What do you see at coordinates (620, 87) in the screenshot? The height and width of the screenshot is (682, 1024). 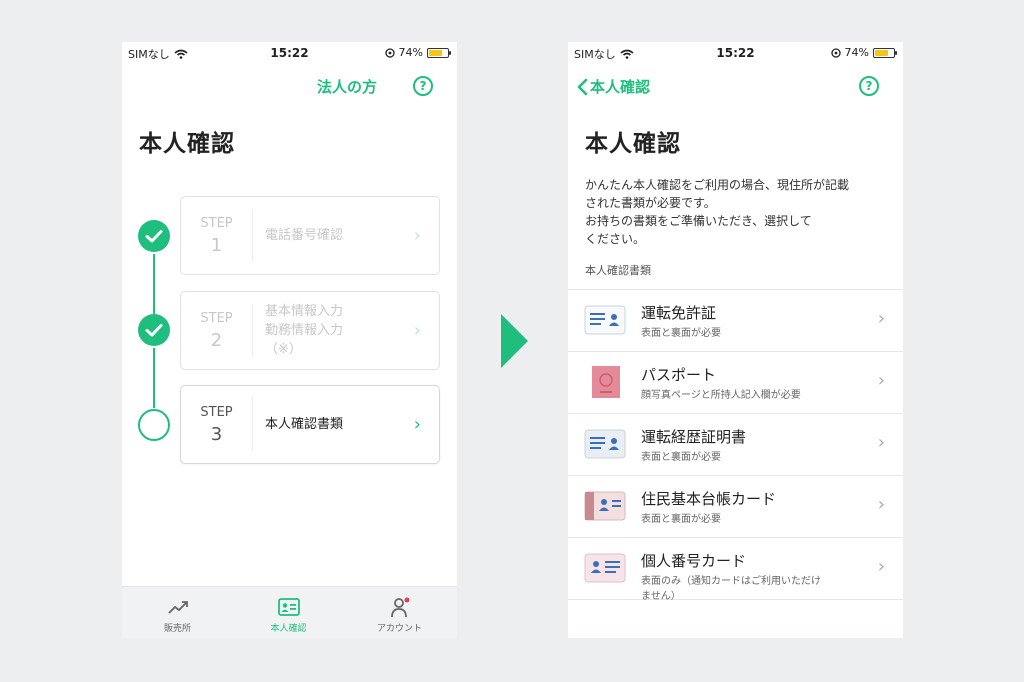 I see `back-label: 本人確認` at bounding box center [620, 87].